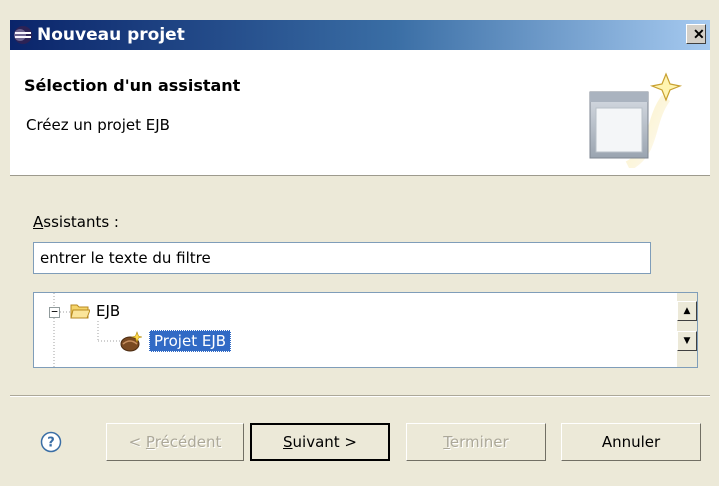 The height and width of the screenshot is (486, 719). I want to click on wizards-label: Assistants :, so click(76, 222).